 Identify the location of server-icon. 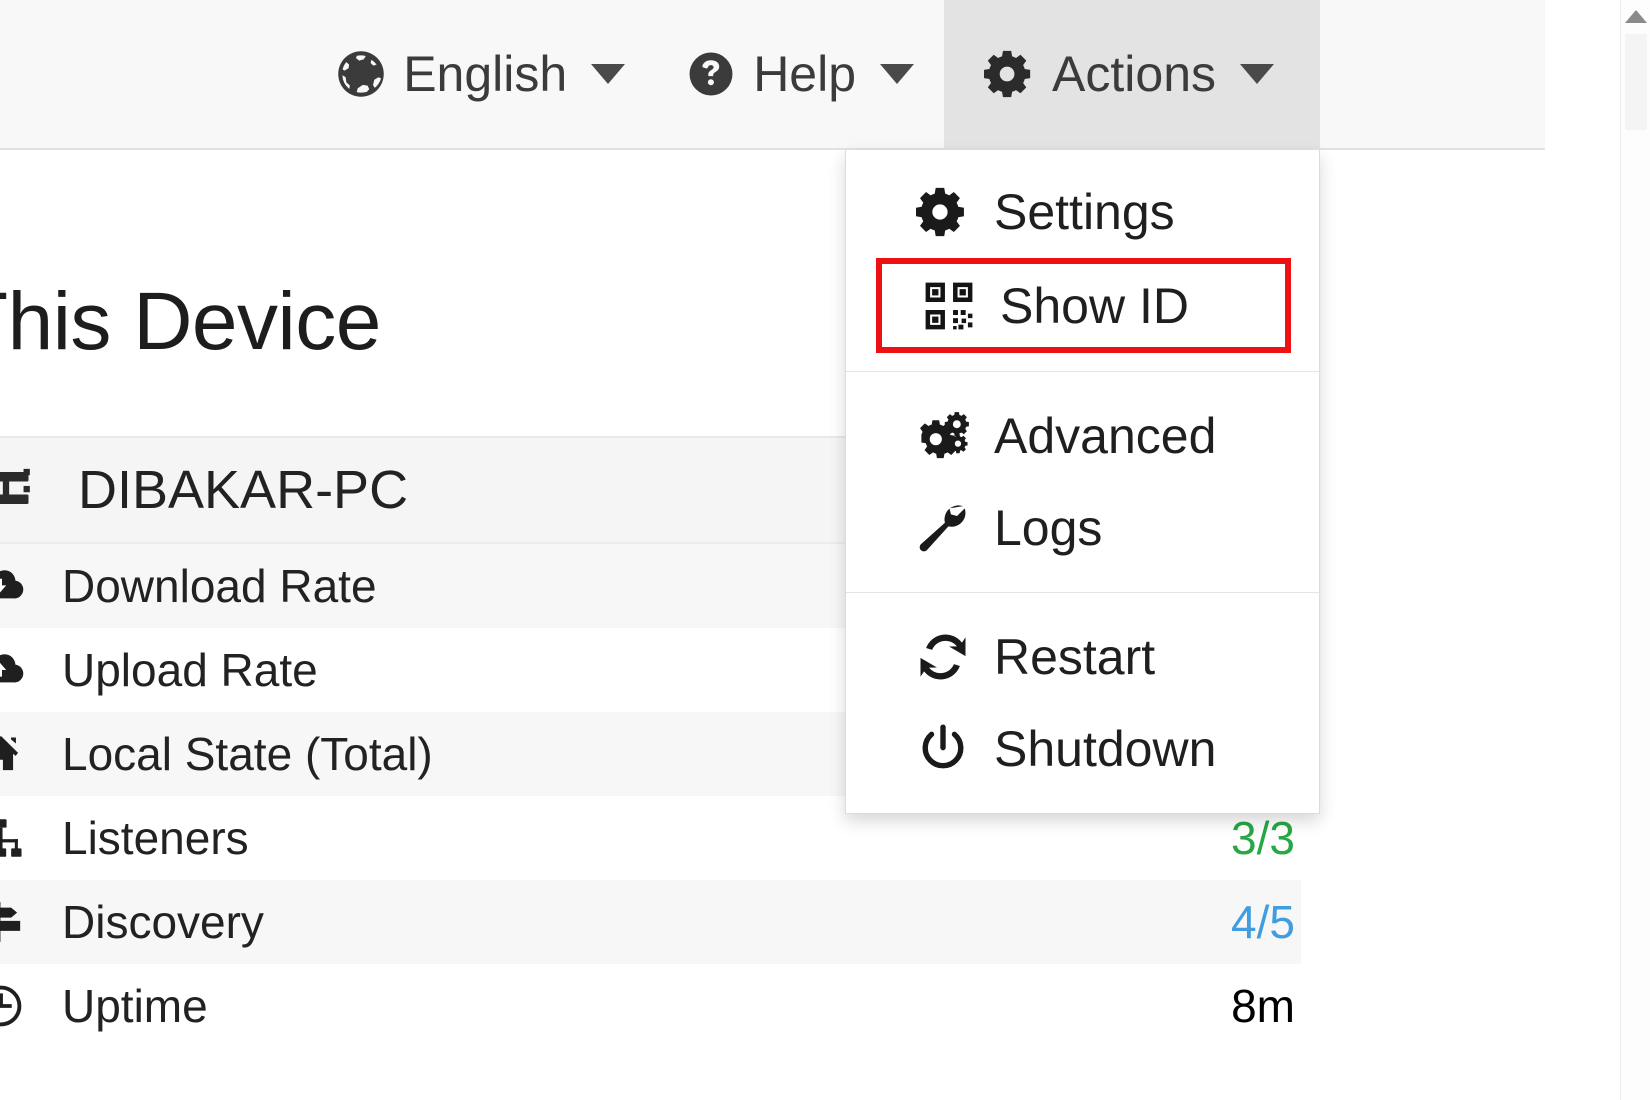
(21, 490).